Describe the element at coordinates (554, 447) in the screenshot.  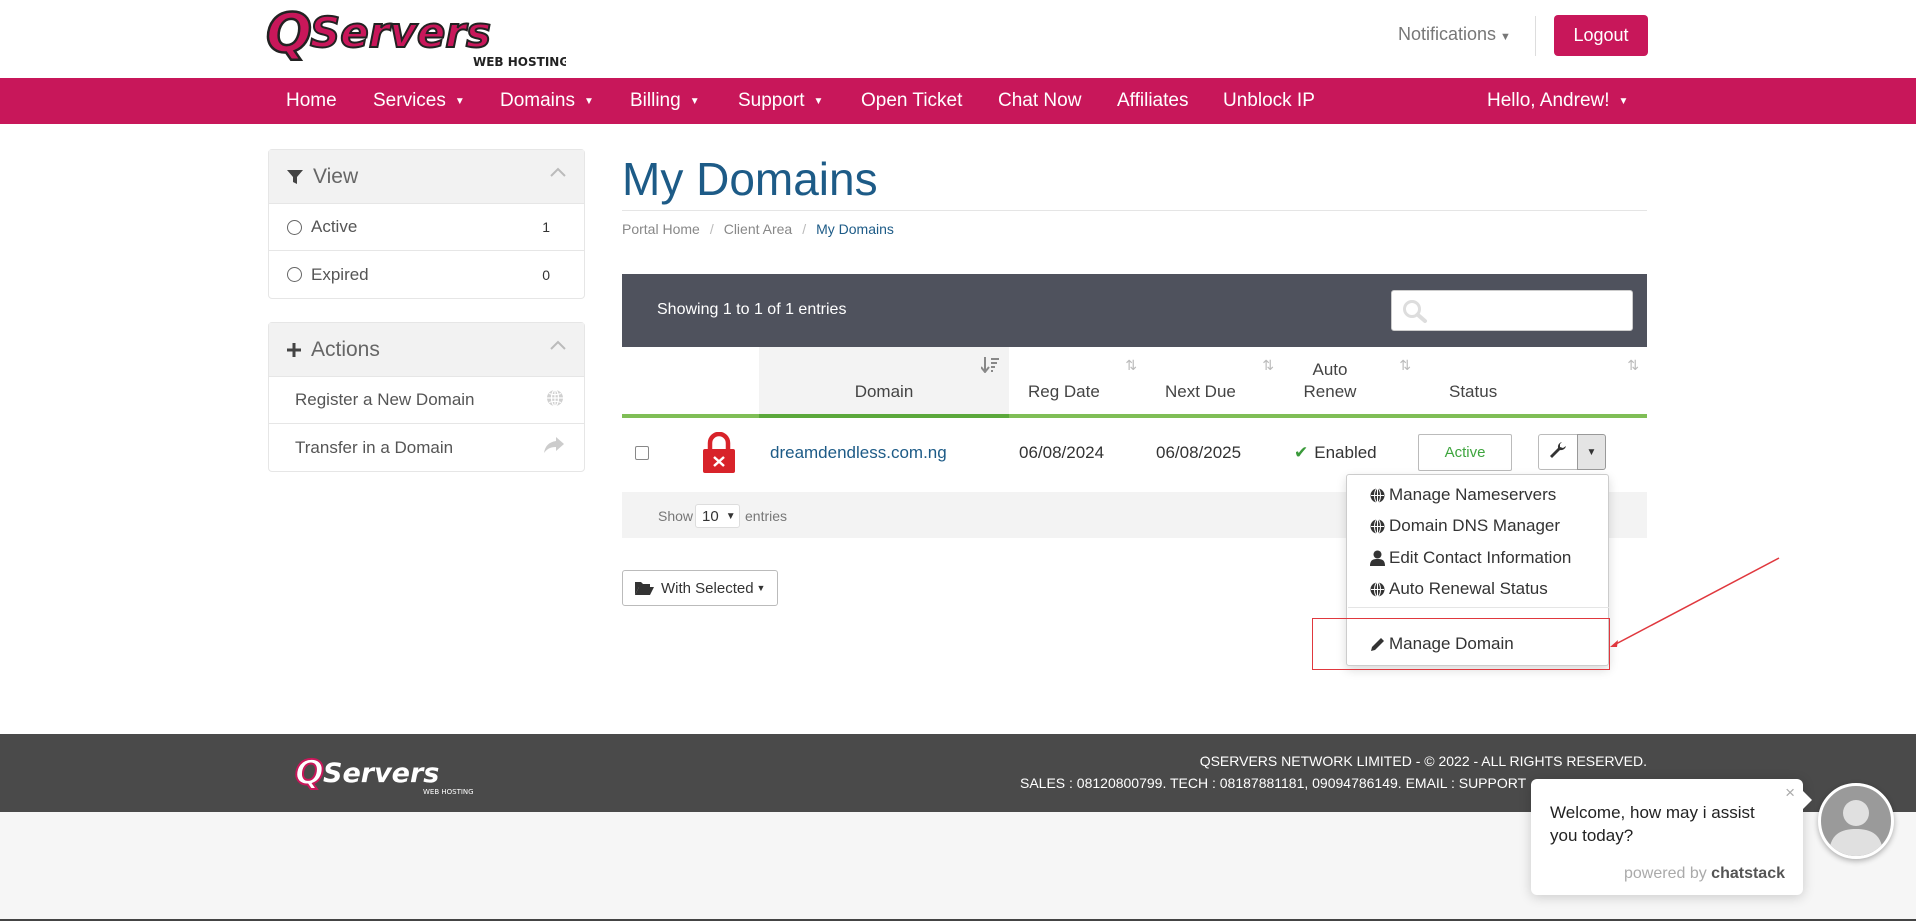
I see `share-icon` at that location.